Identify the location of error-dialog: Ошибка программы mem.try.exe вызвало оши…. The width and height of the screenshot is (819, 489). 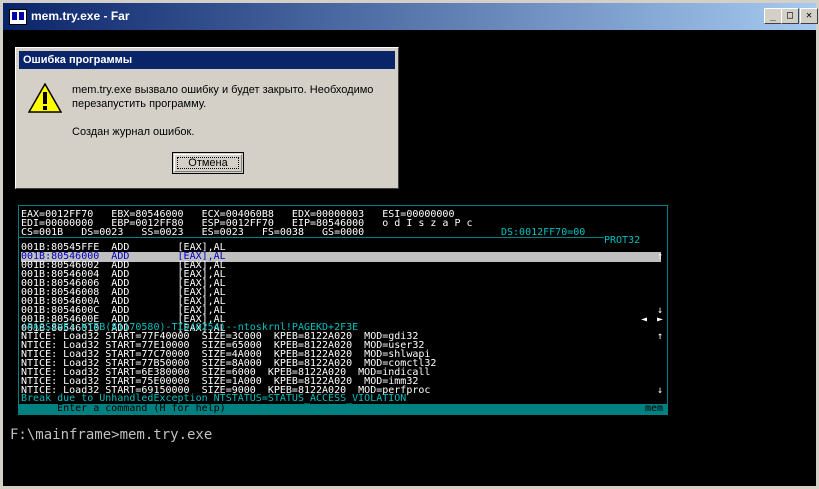
(207, 118).